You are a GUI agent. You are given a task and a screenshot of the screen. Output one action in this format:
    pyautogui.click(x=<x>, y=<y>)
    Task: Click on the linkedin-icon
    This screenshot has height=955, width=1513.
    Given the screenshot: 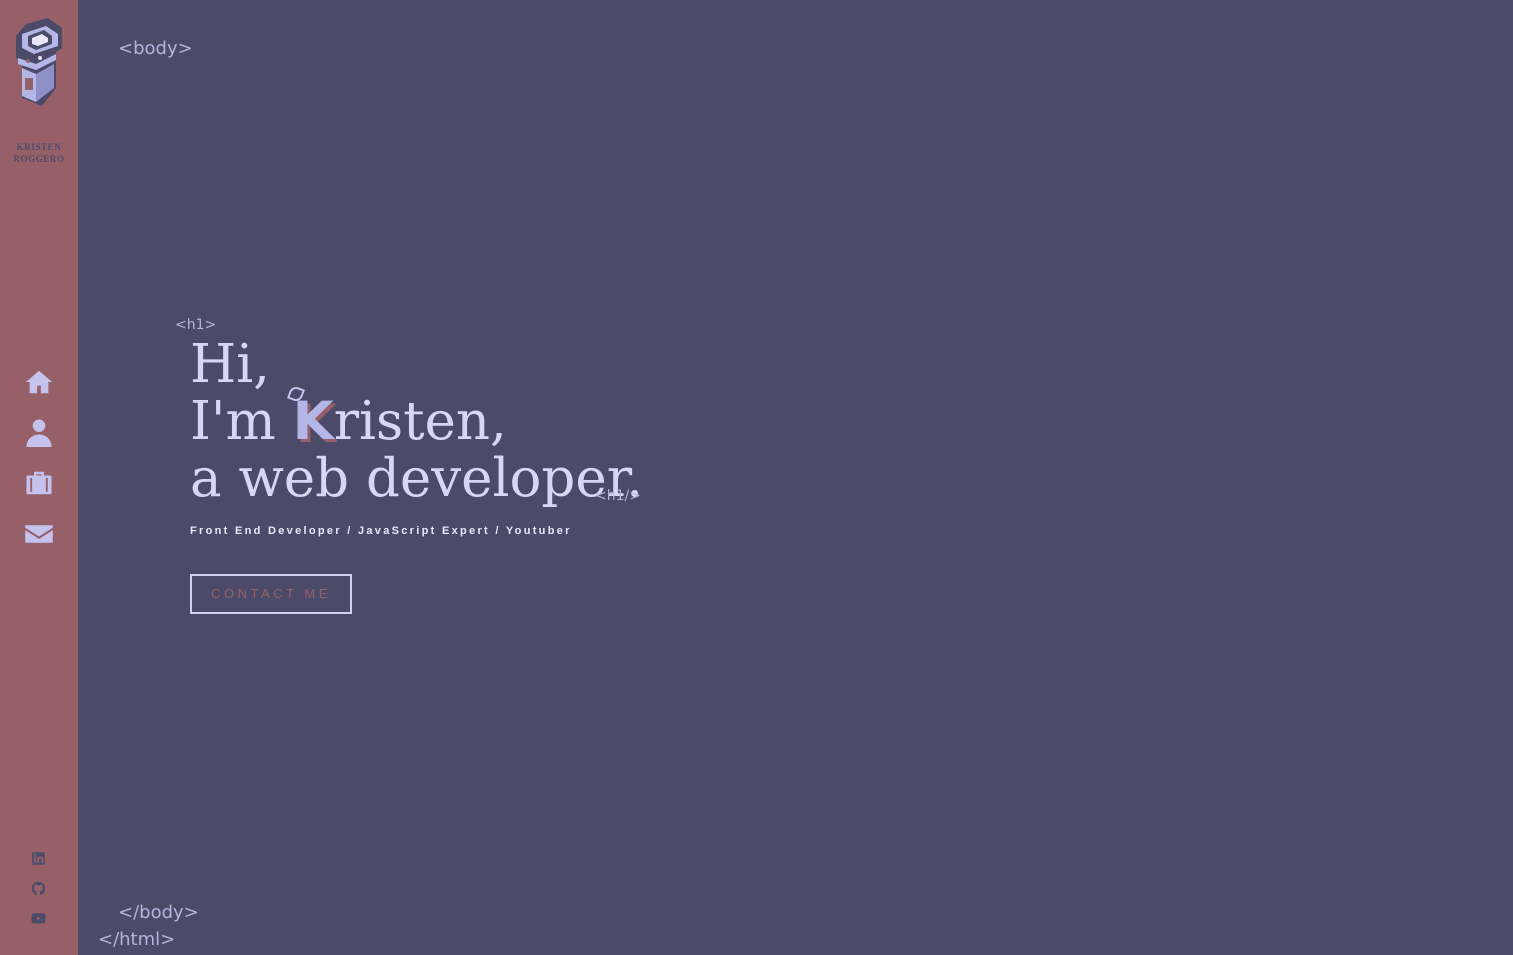 What is the action you would take?
    pyautogui.click(x=38, y=858)
    